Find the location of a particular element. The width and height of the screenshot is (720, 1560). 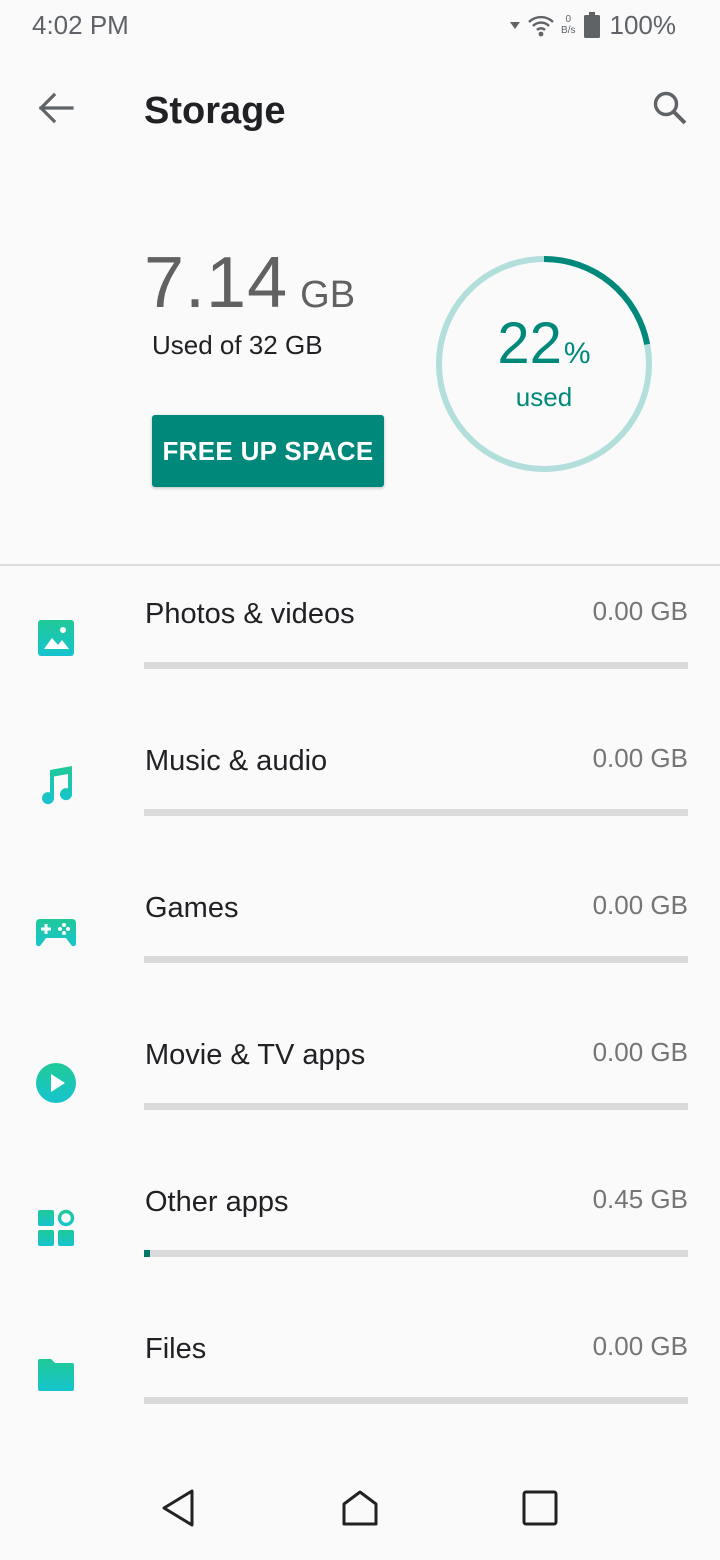

search-icon is located at coordinates (670, 110).